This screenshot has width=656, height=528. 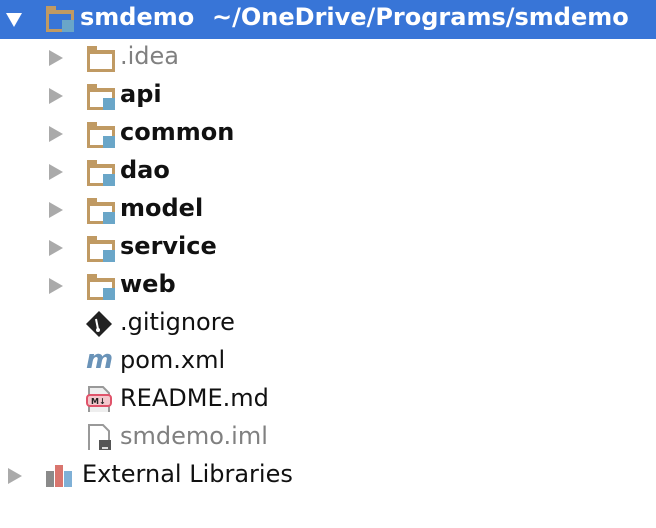 I want to click on external-libraries-label: External Libraries, so click(x=187, y=474).